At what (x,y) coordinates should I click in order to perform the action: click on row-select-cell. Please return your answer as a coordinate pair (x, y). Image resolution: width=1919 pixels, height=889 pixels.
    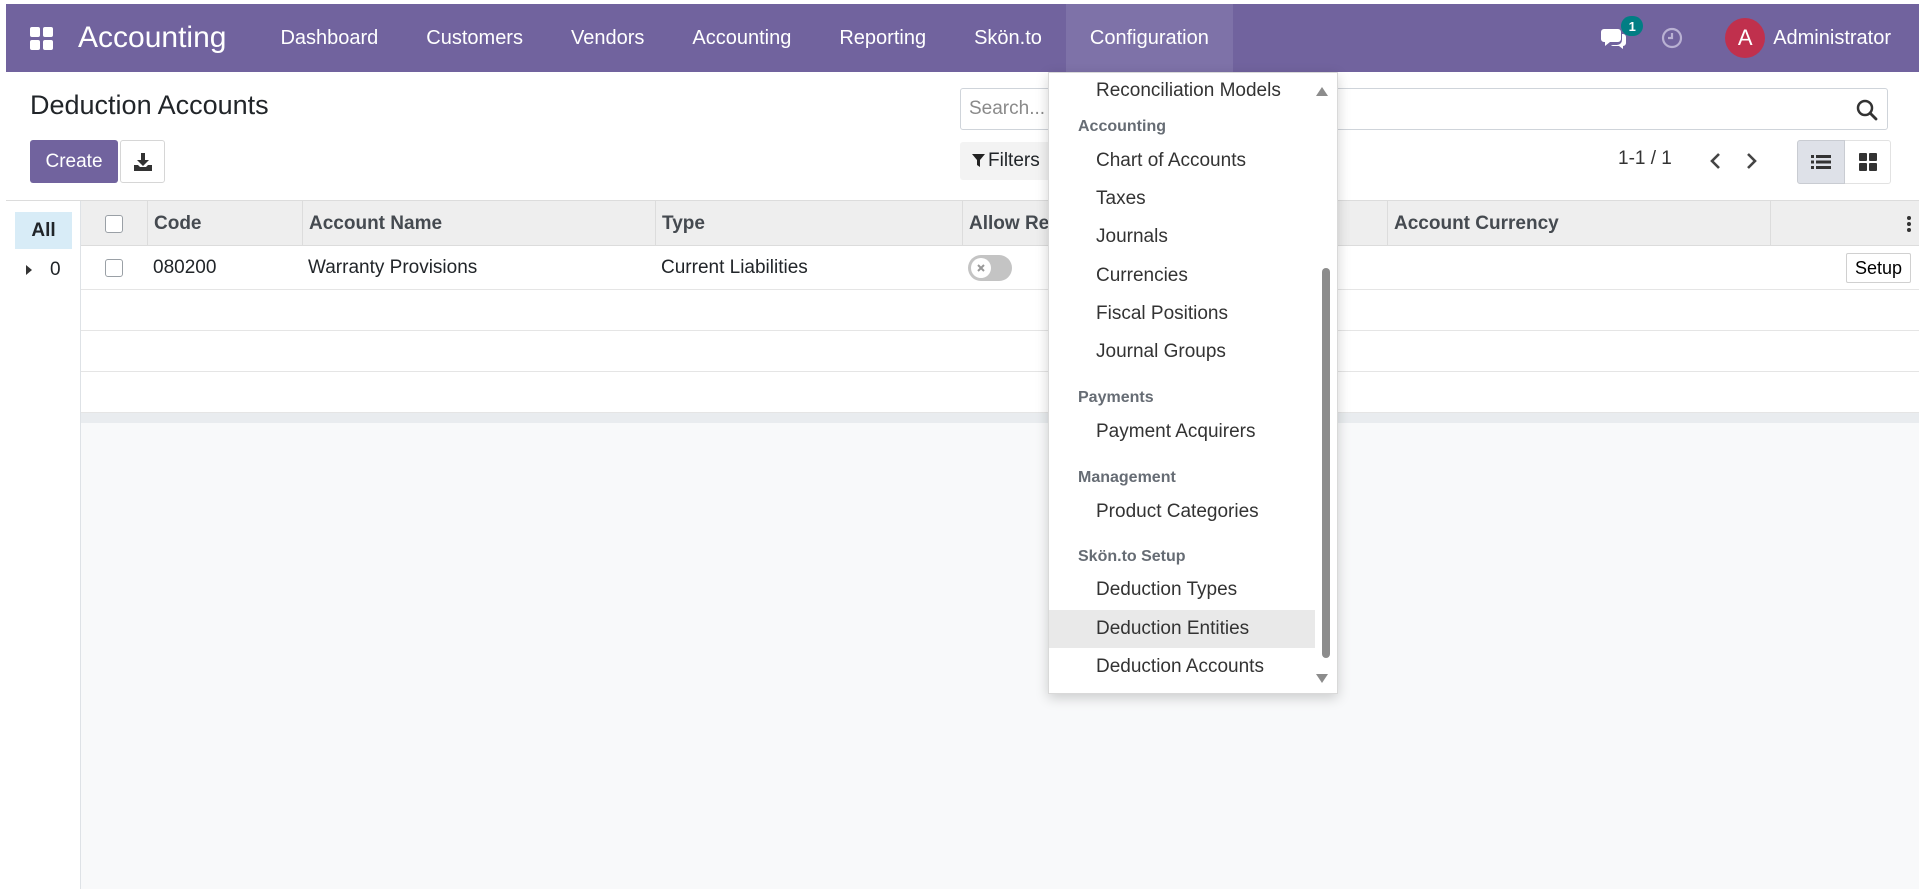
    Looking at the image, I should click on (114, 268).